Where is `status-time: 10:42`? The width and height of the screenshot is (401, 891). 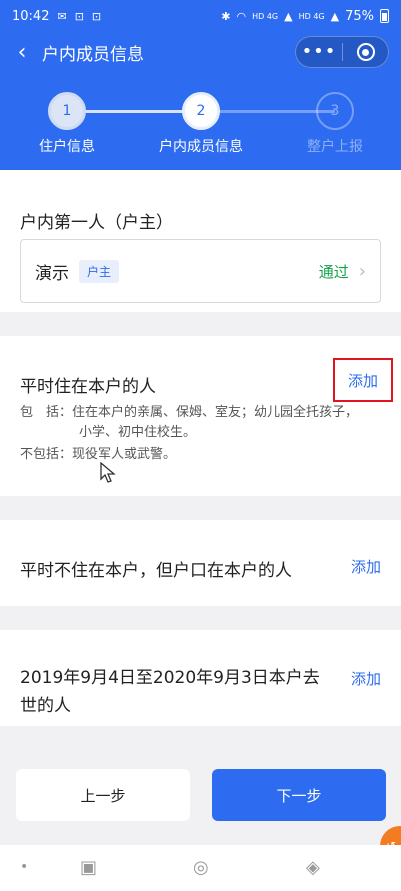 status-time: 10:42 is located at coordinates (31, 16).